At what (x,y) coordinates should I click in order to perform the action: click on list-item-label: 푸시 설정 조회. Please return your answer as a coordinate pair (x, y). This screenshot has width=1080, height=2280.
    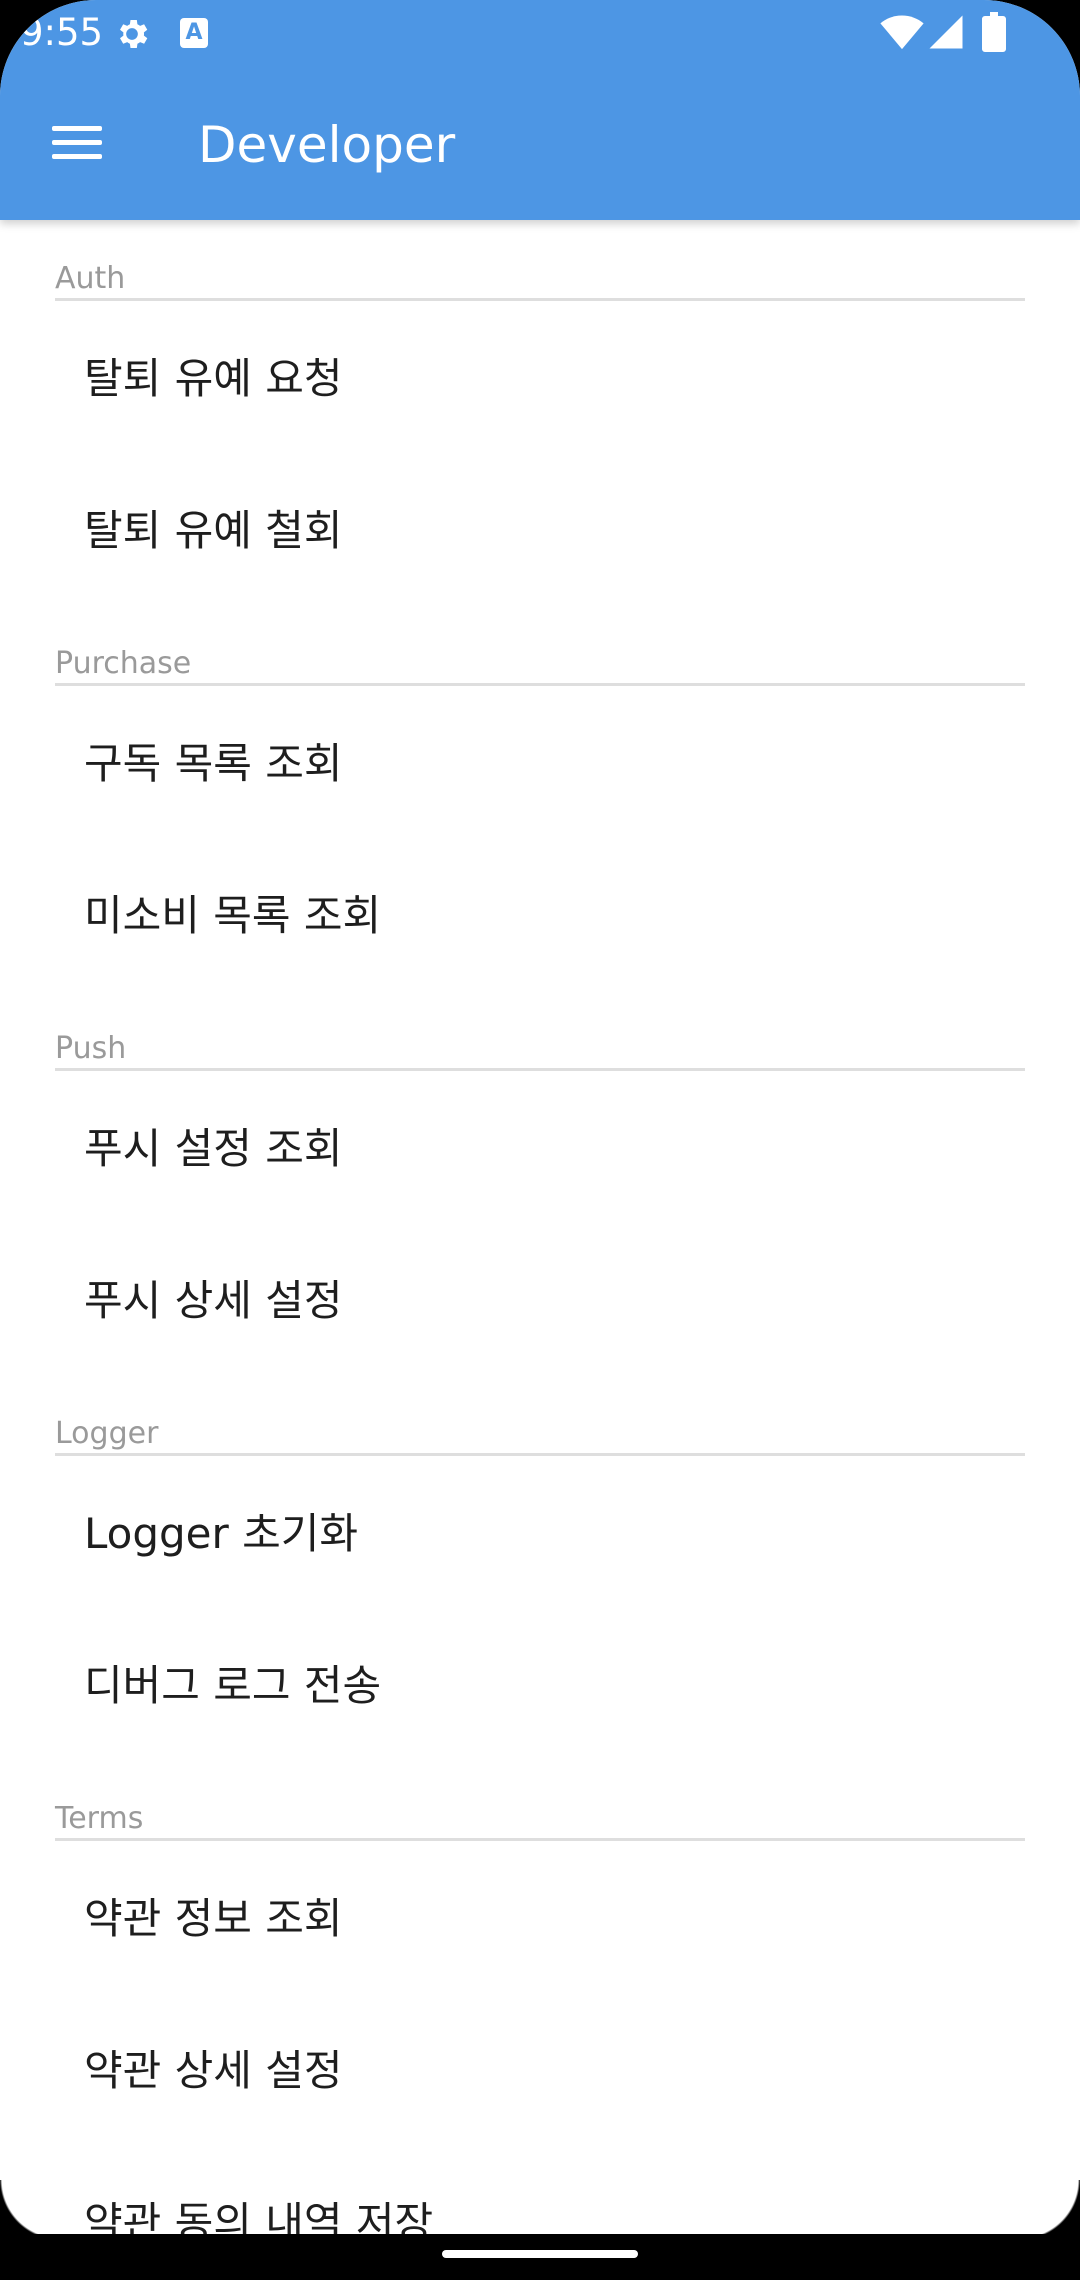
    Looking at the image, I should click on (213, 1148).